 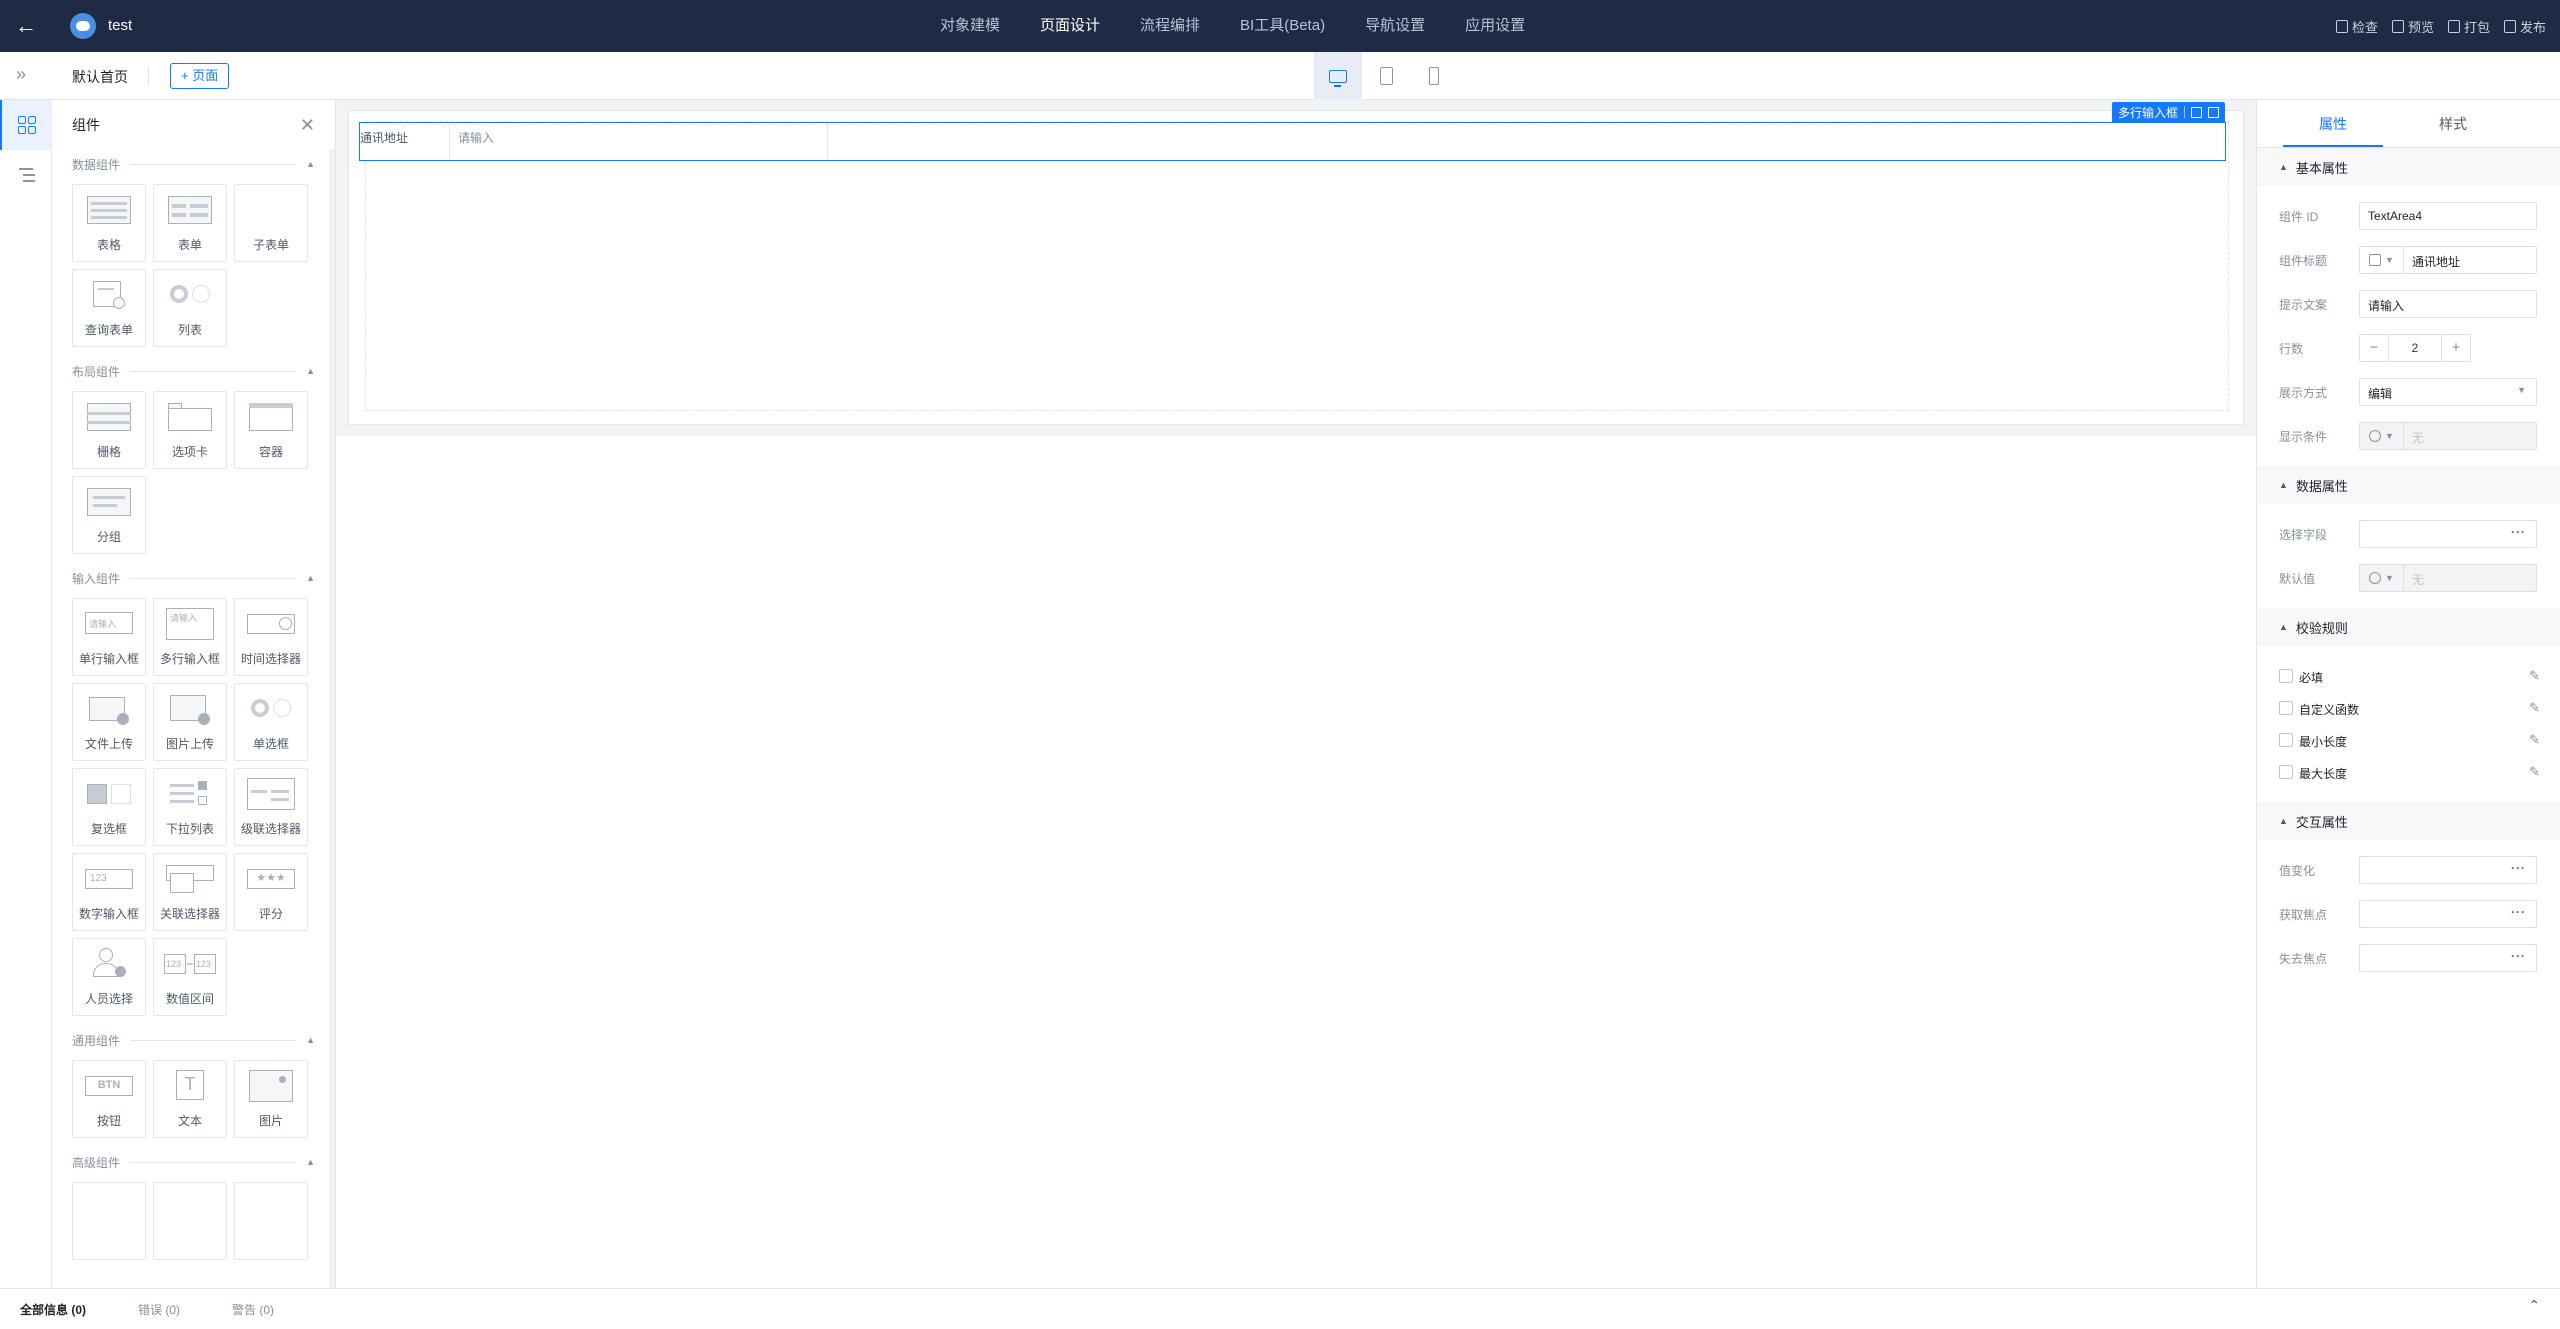 What do you see at coordinates (2448, 260) in the screenshot?
I see `component-title-input: ▼ 通讯地址` at bounding box center [2448, 260].